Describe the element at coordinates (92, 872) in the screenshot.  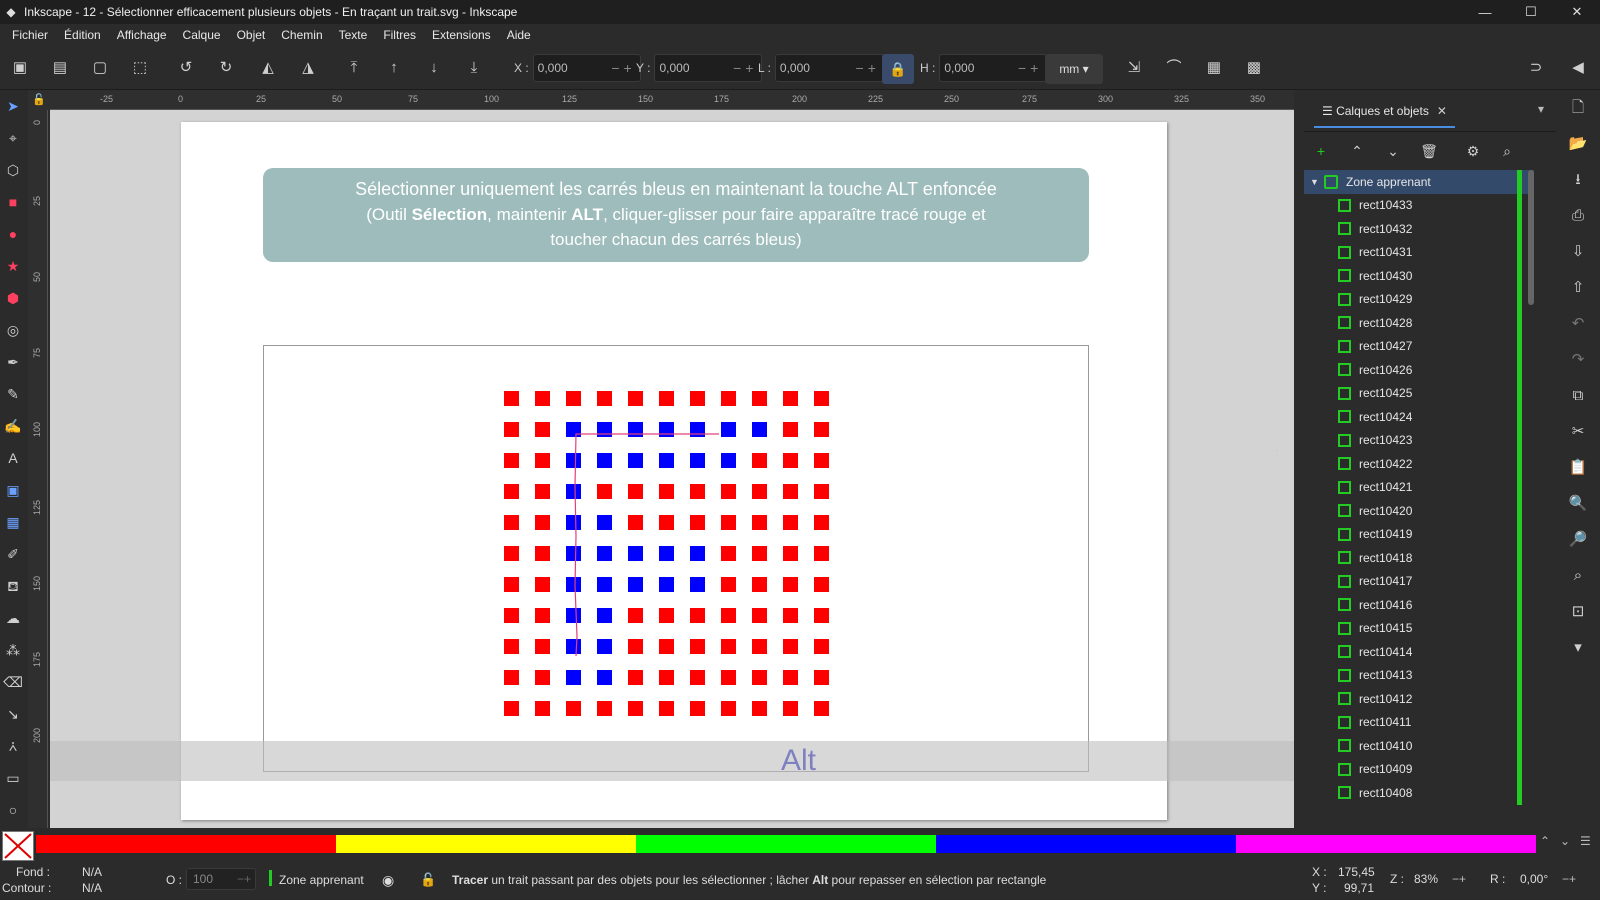
I see `fill-value: N/A` at that location.